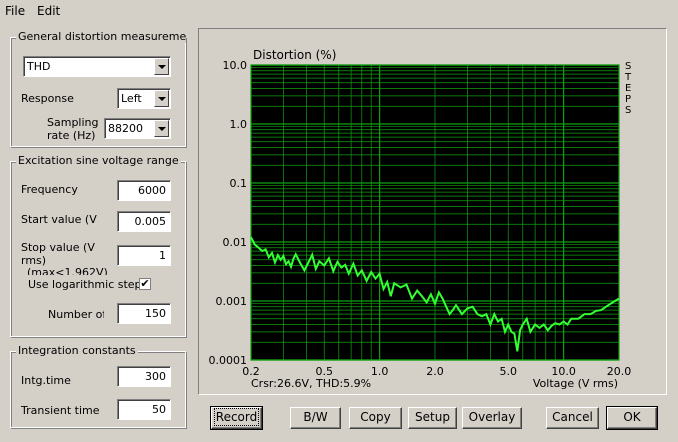 This screenshot has width=678, height=442. What do you see at coordinates (435, 371) in the screenshot?
I see `x-tick-label: 2.0` at bounding box center [435, 371].